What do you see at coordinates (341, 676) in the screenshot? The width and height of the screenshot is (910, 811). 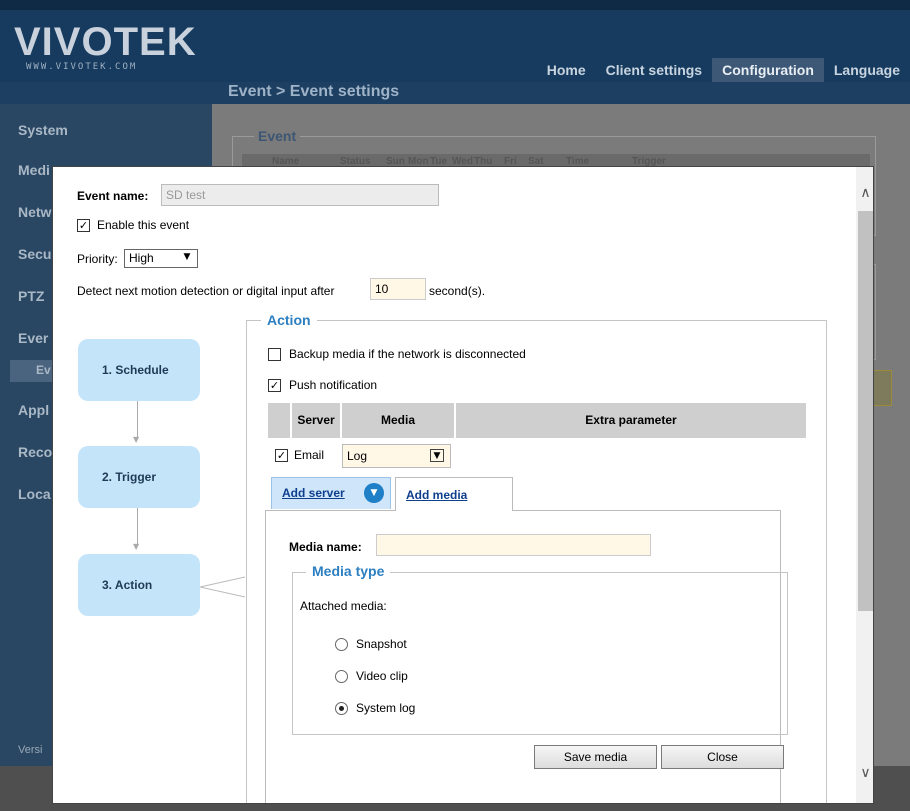 I see `radio-video-clip` at bounding box center [341, 676].